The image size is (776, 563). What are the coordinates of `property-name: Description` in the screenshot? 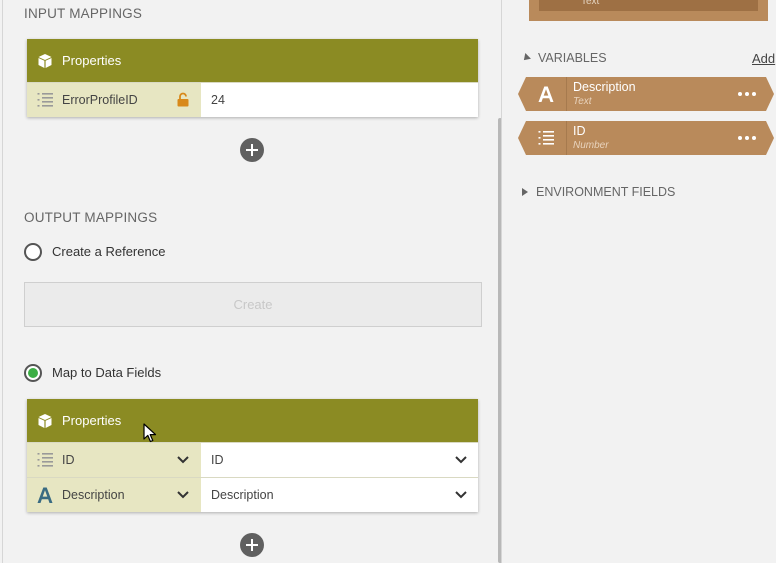 It's located at (93, 495).